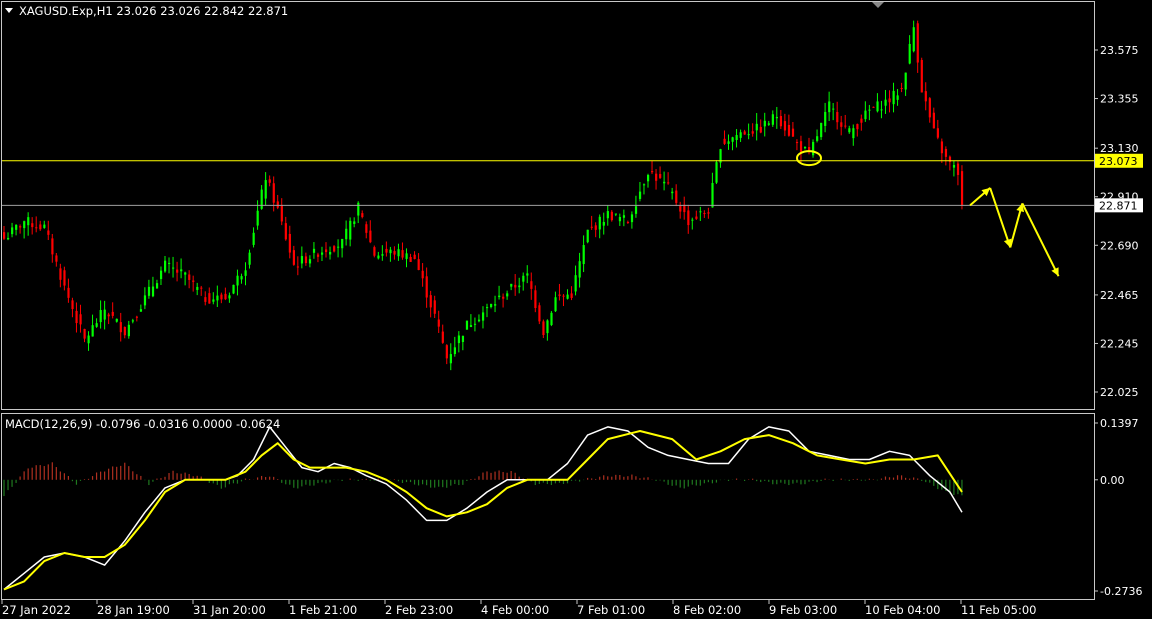  I want to click on macd-tick-label: 0.00, so click(1112, 480).